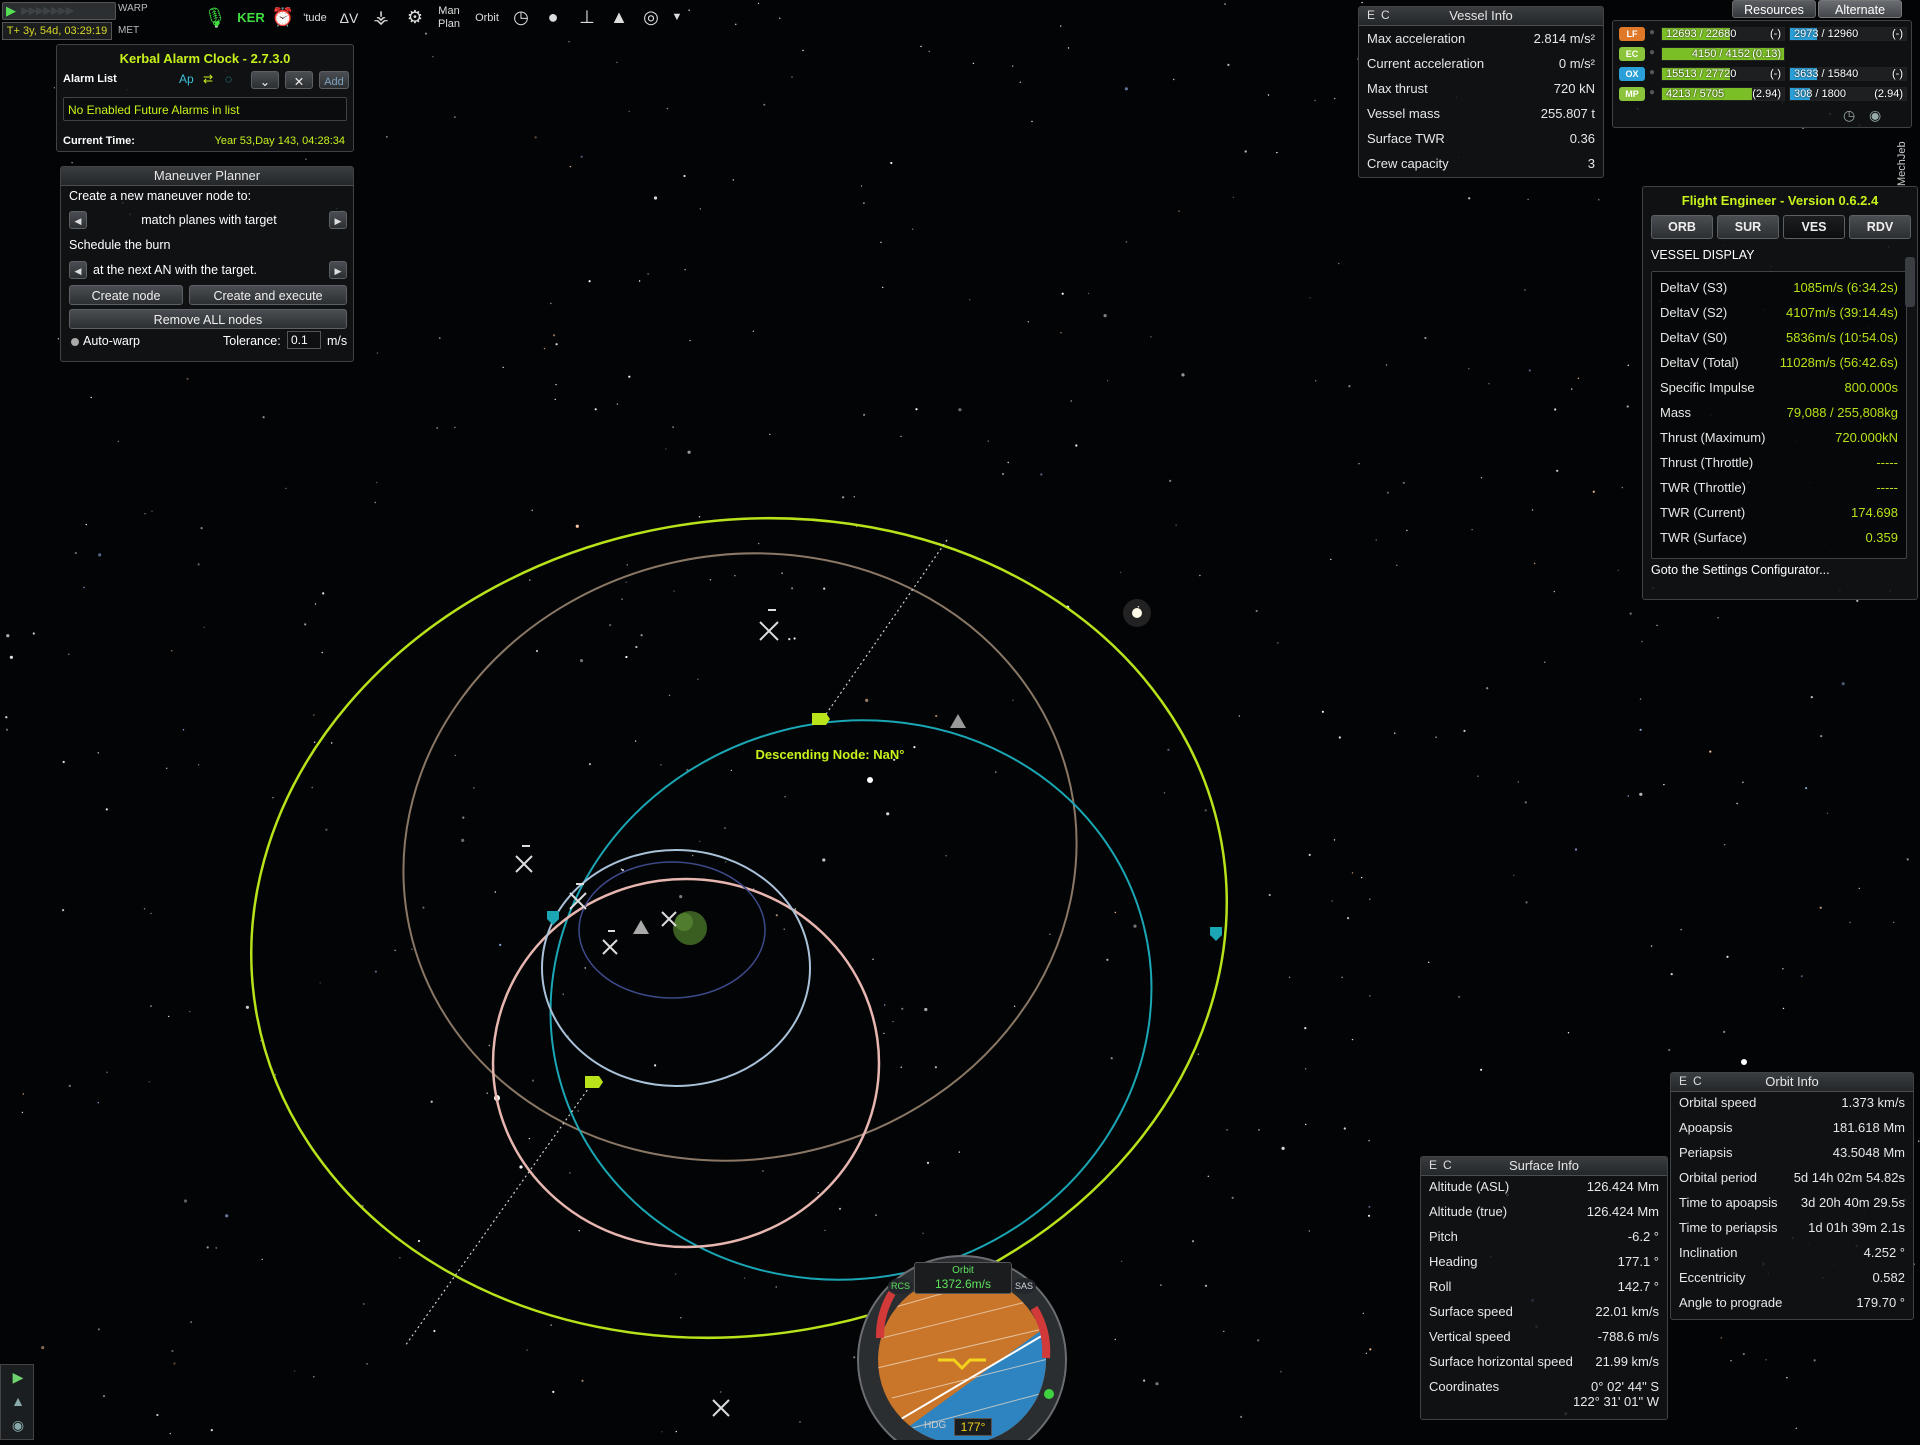  Describe the element at coordinates (672, 930) in the screenshot. I see `orbit-dark-blue` at that location.